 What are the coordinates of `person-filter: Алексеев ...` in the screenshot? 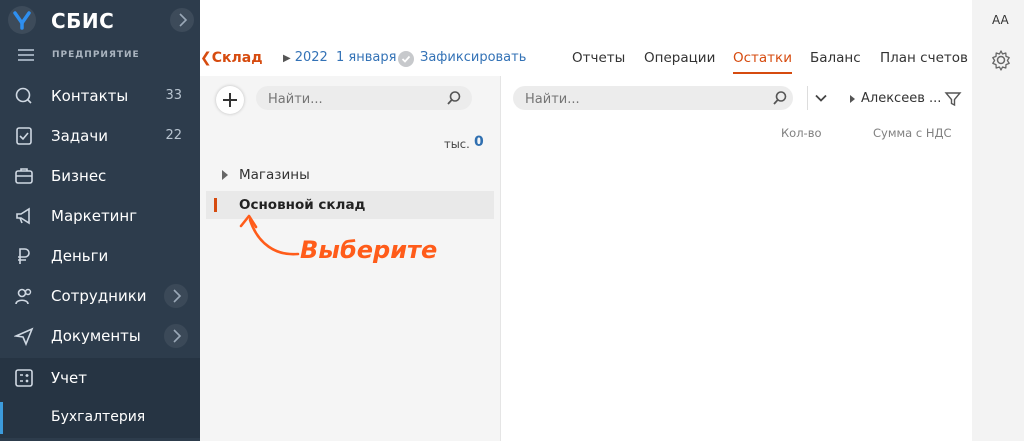 It's located at (901, 98).